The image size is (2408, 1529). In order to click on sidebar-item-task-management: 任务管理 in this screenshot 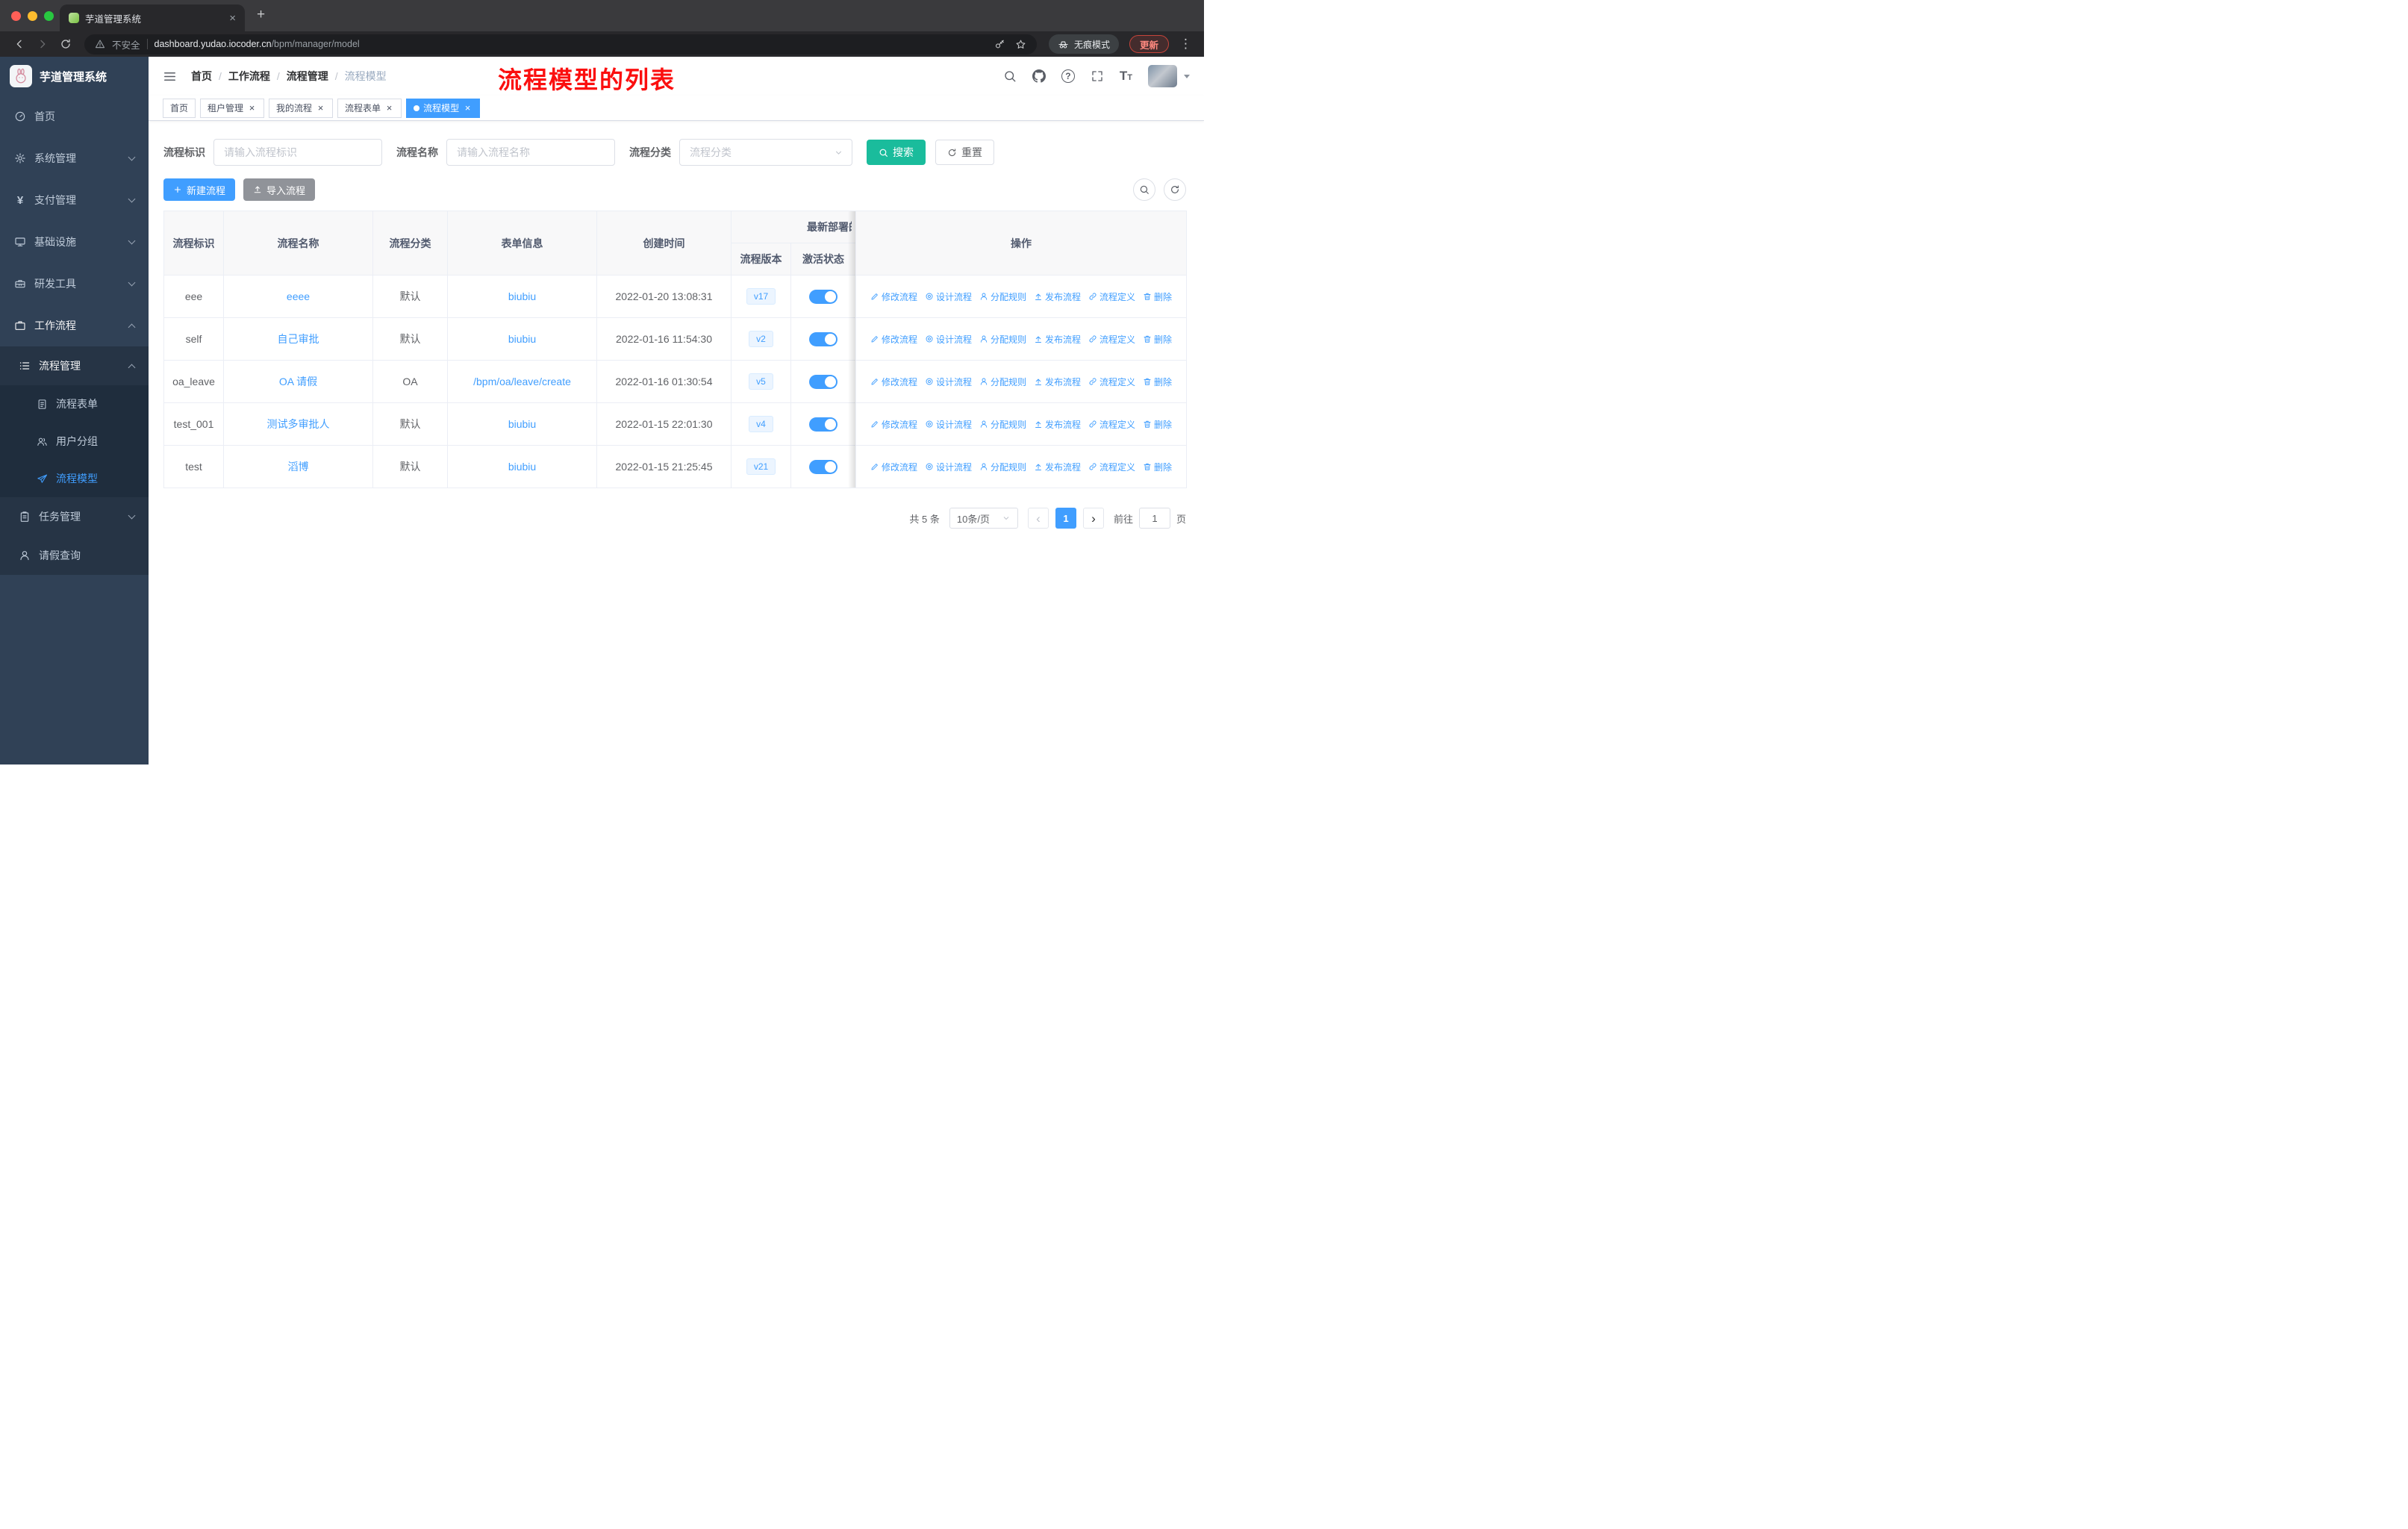, I will do `click(74, 516)`.